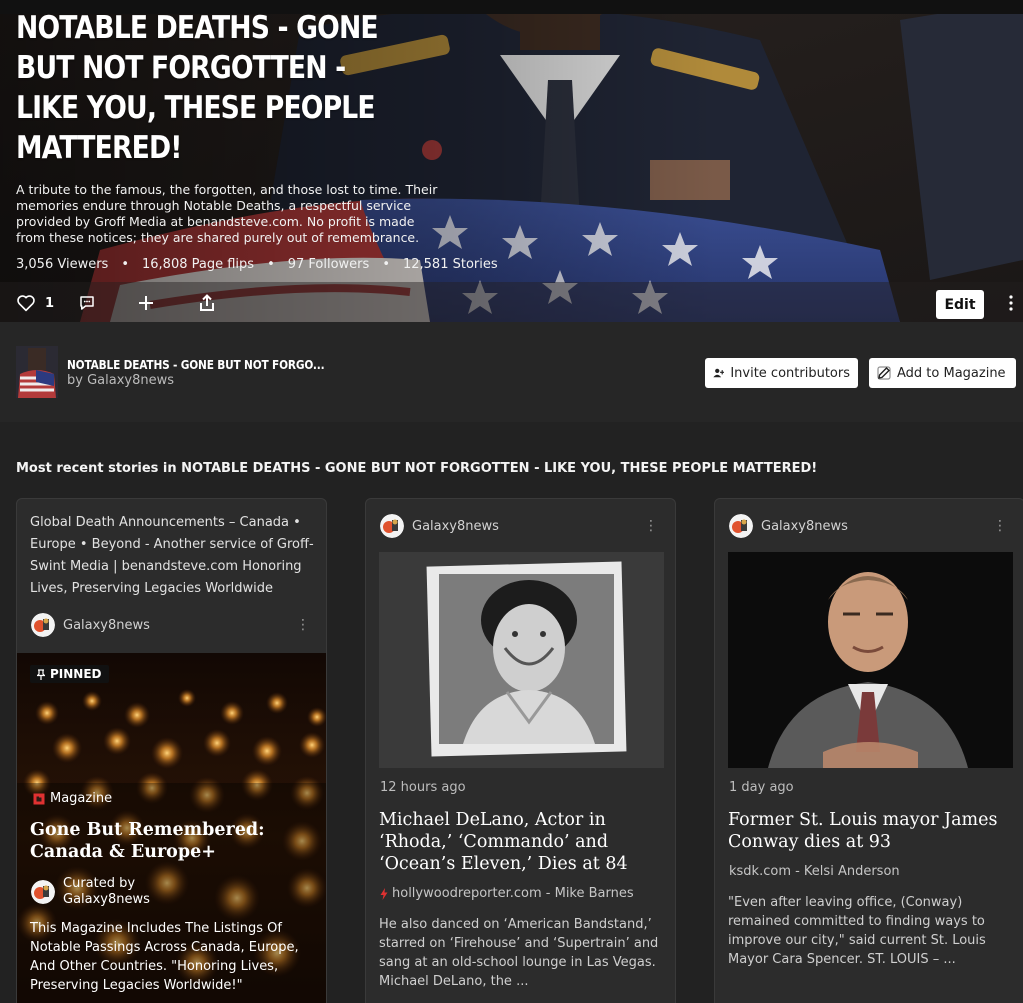 This screenshot has width=1023, height=1003. I want to click on curator: Curated by Galaxy8news, so click(90, 892).